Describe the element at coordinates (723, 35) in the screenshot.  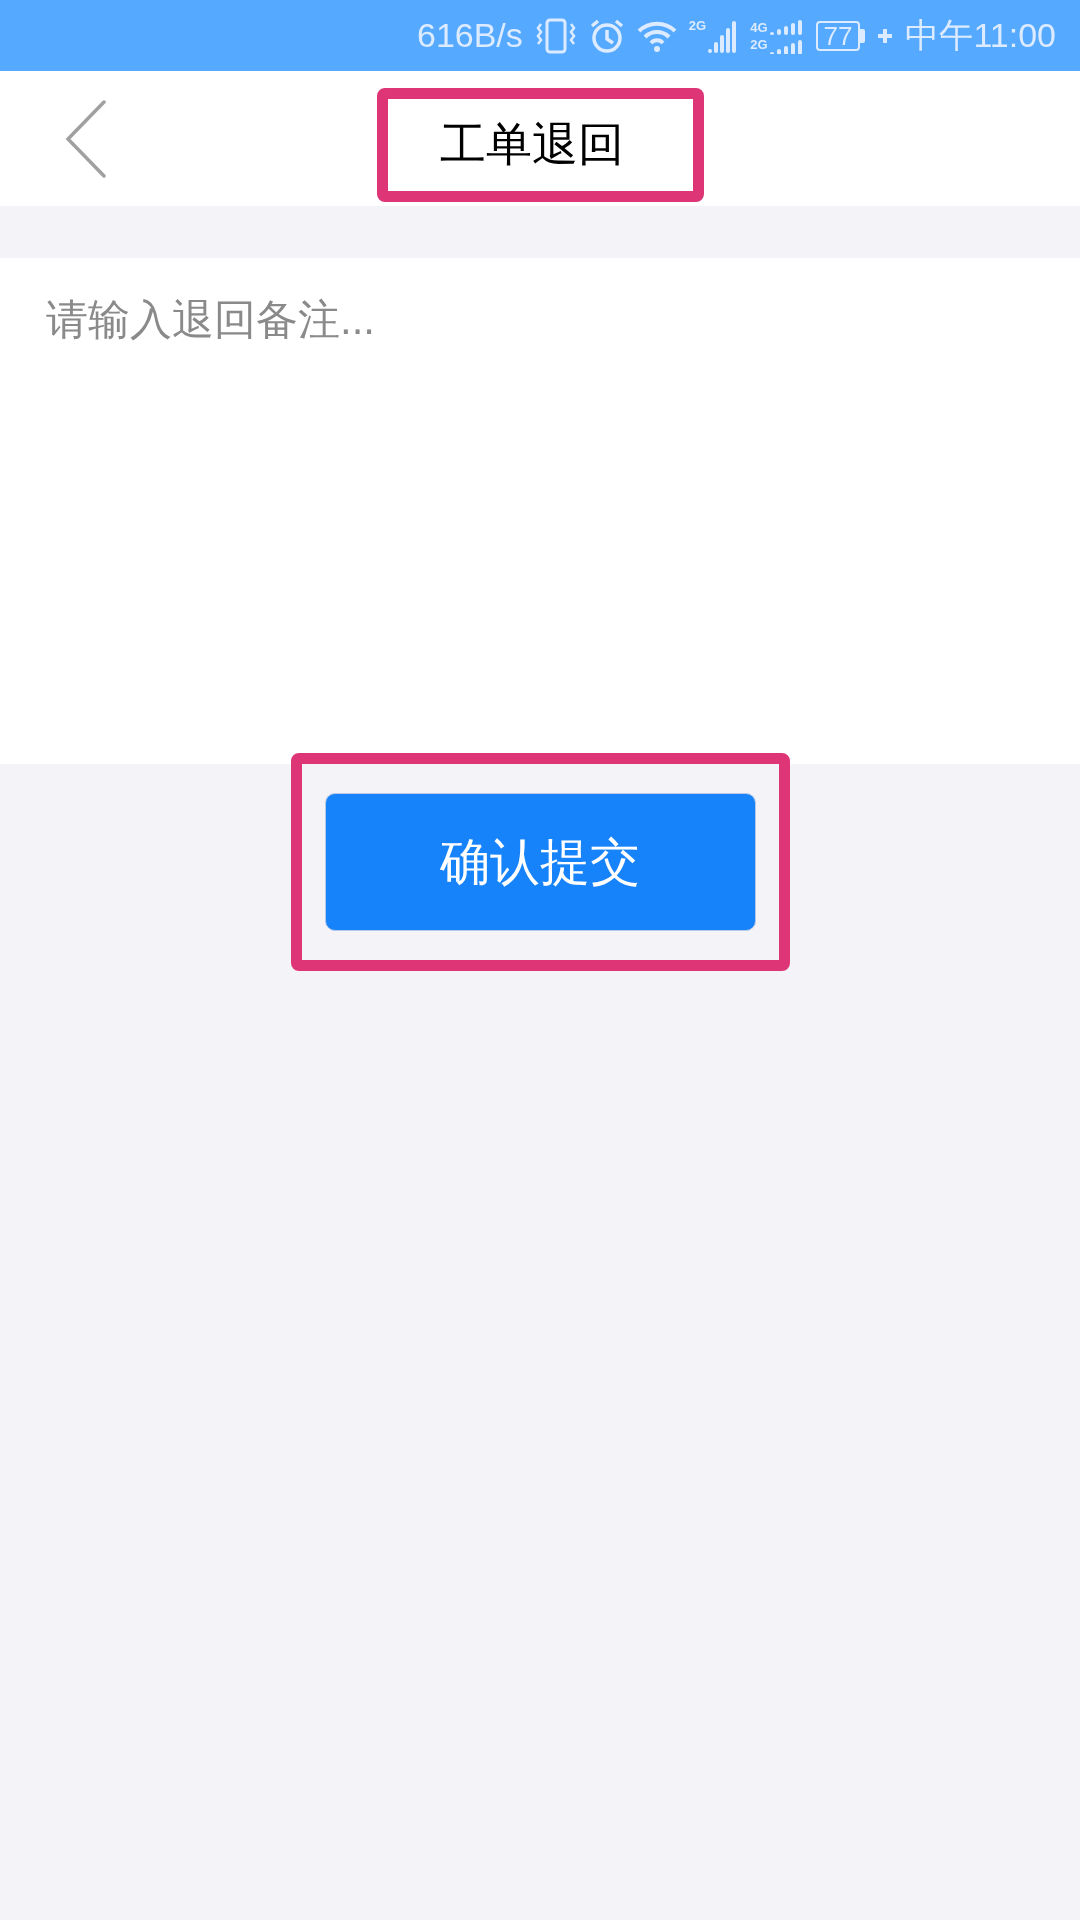
I see `signal-icon` at that location.